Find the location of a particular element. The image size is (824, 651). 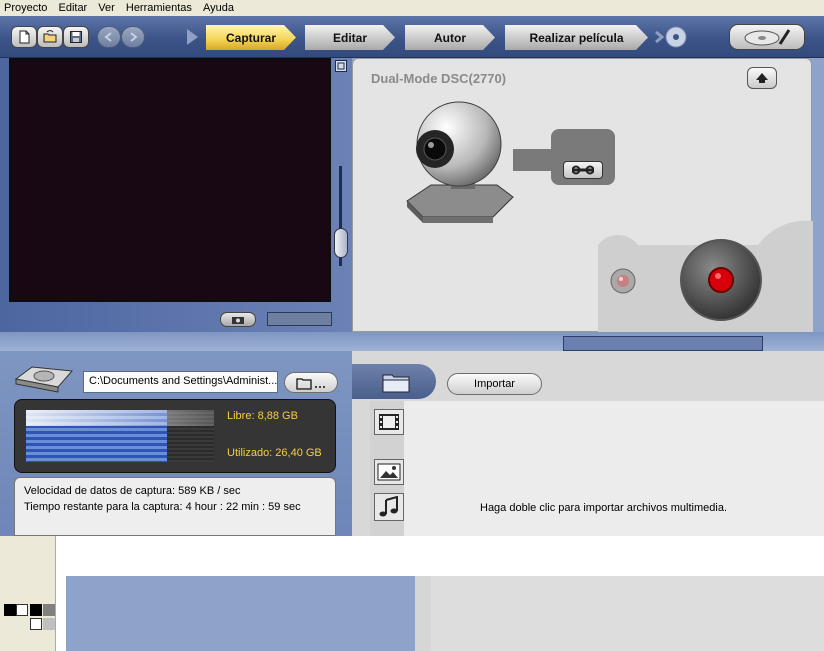

camera-icon is located at coordinates (238, 320).